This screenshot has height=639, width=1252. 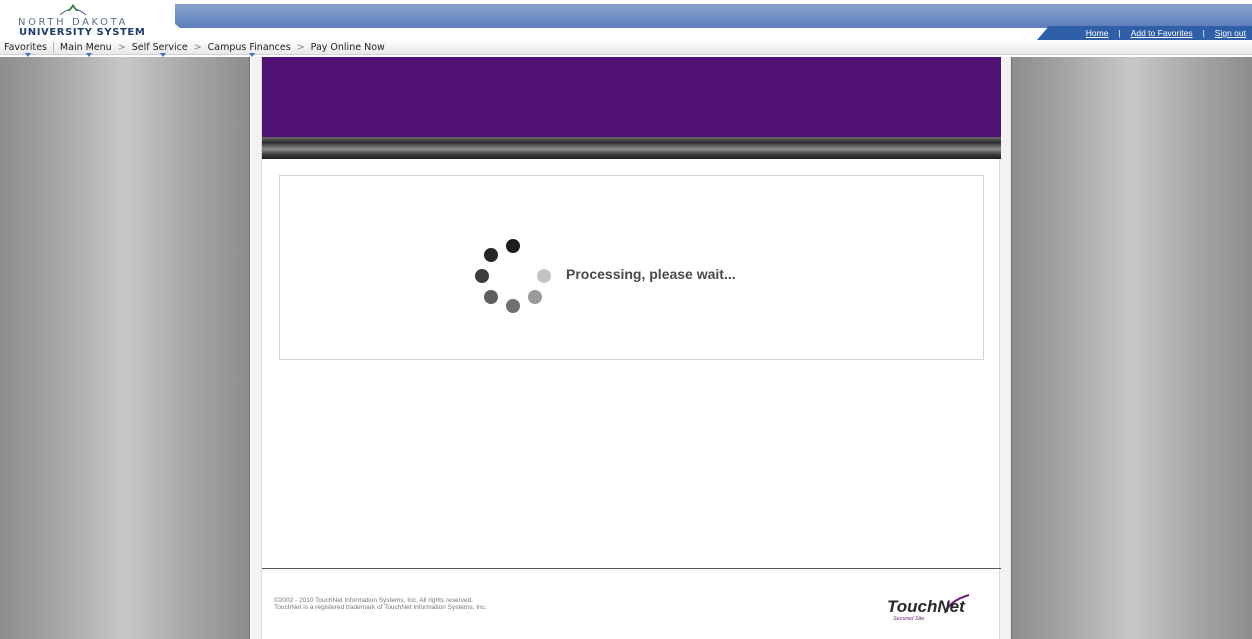 I want to click on breadcrumb-label: Campus Finances, so click(x=249, y=47).